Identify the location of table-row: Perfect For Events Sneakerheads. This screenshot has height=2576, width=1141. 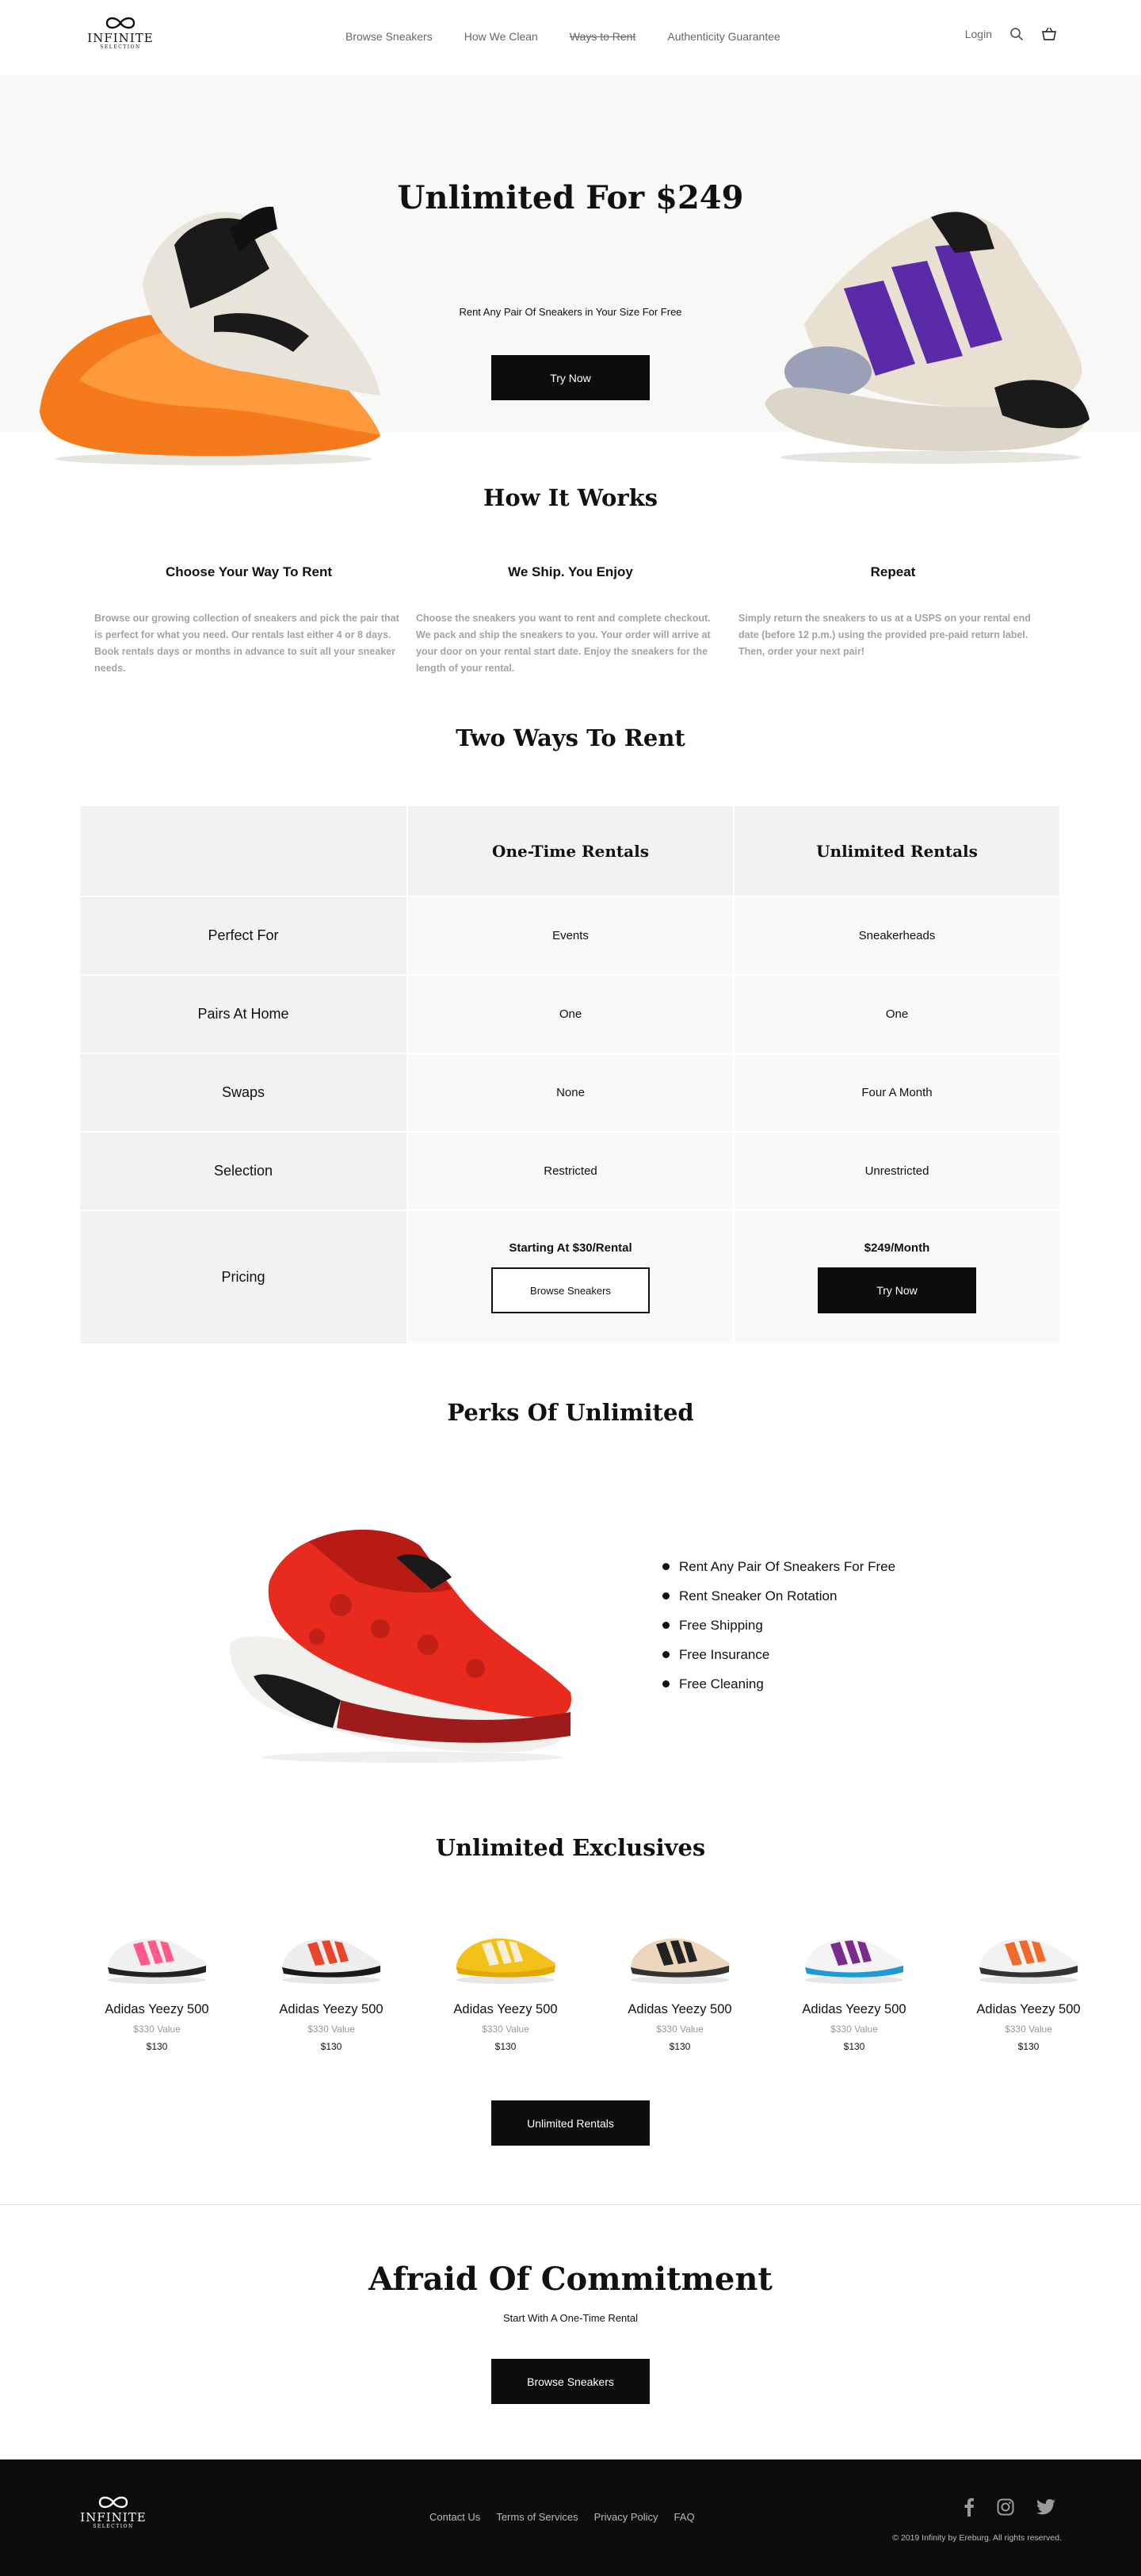
(570, 936).